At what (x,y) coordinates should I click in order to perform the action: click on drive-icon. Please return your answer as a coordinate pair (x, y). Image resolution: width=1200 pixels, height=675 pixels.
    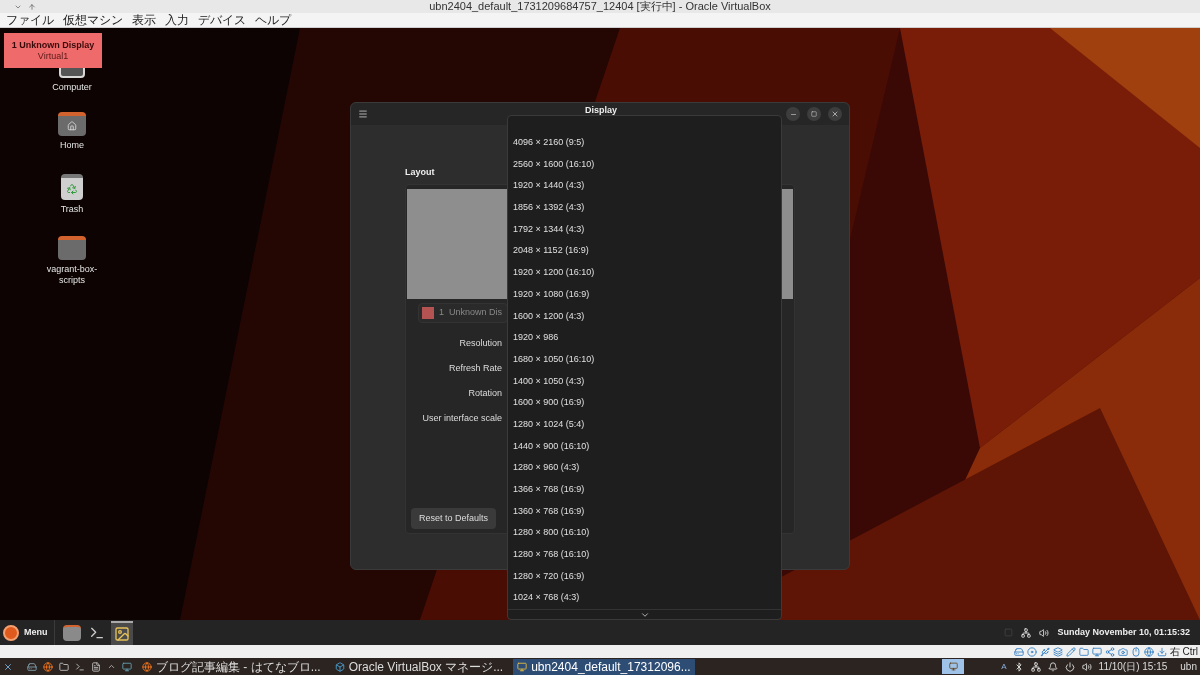
    Looking at the image, I should click on (32, 666).